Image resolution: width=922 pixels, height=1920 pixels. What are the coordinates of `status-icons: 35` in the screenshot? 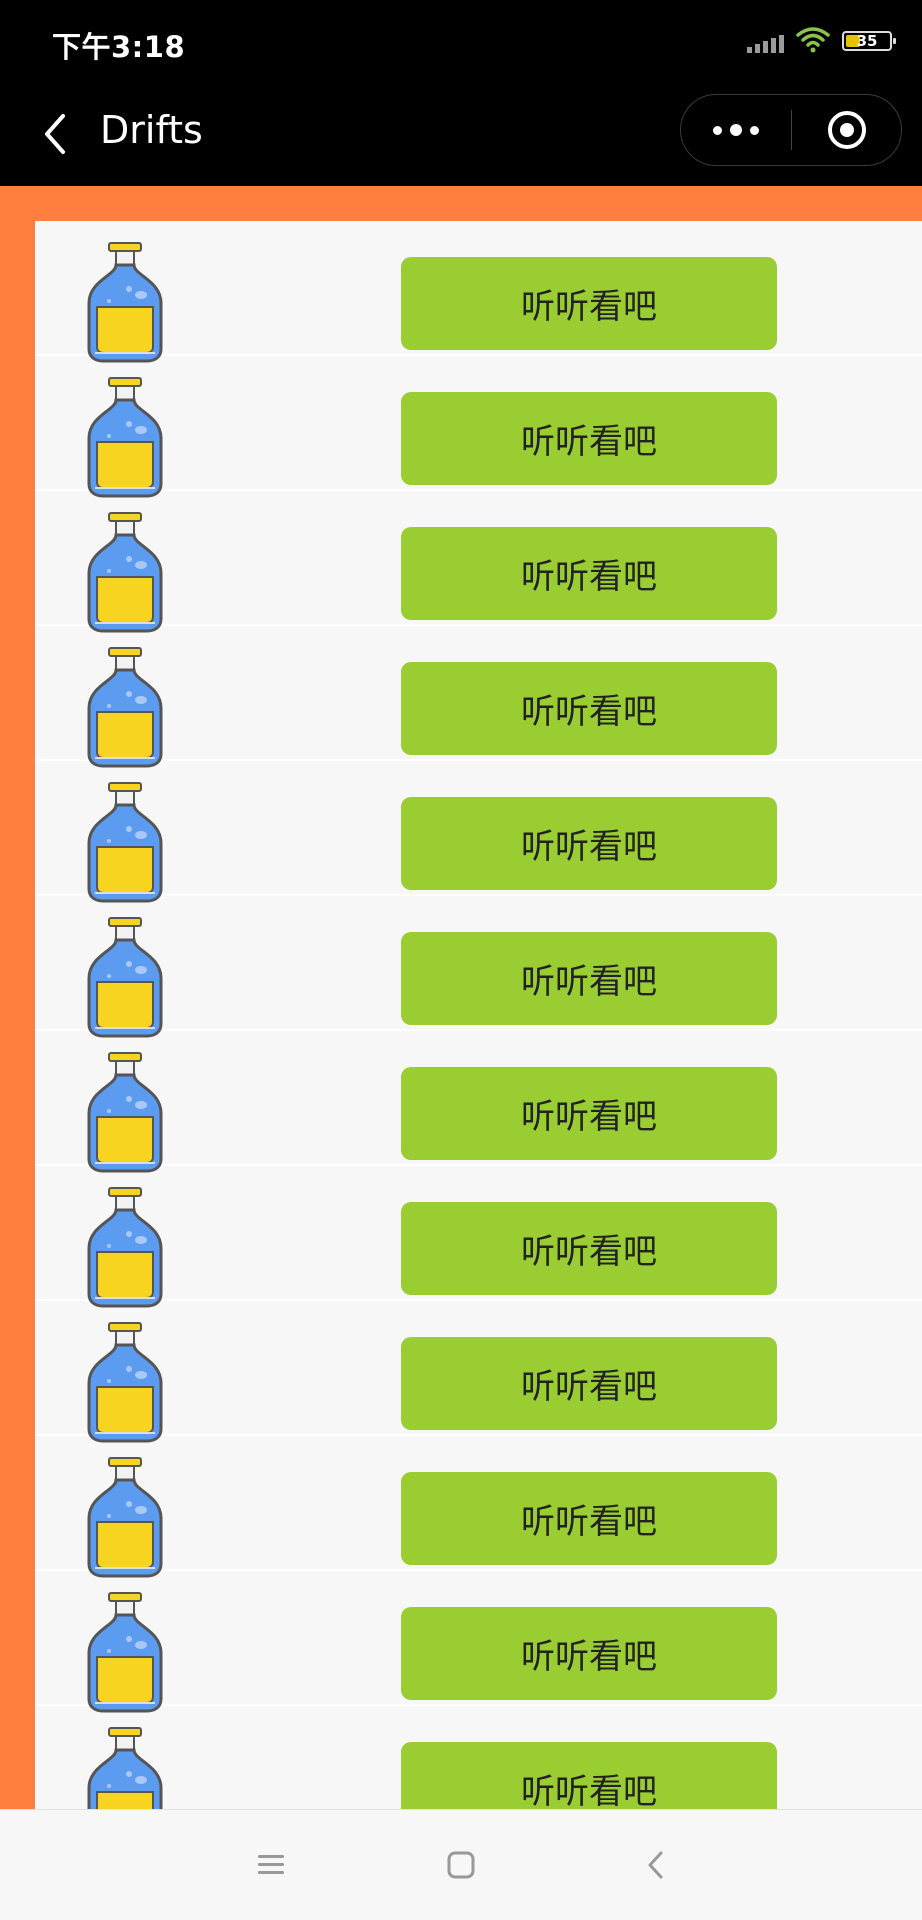 It's located at (821, 41).